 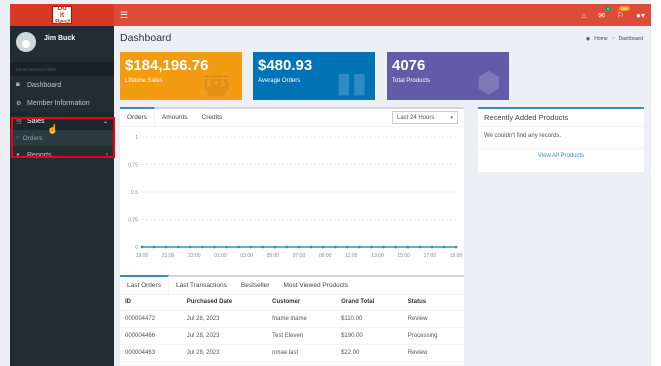 What do you see at coordinates (26, 42) in the screenshot?
I see `avatar` at bounding box center [26, 42].